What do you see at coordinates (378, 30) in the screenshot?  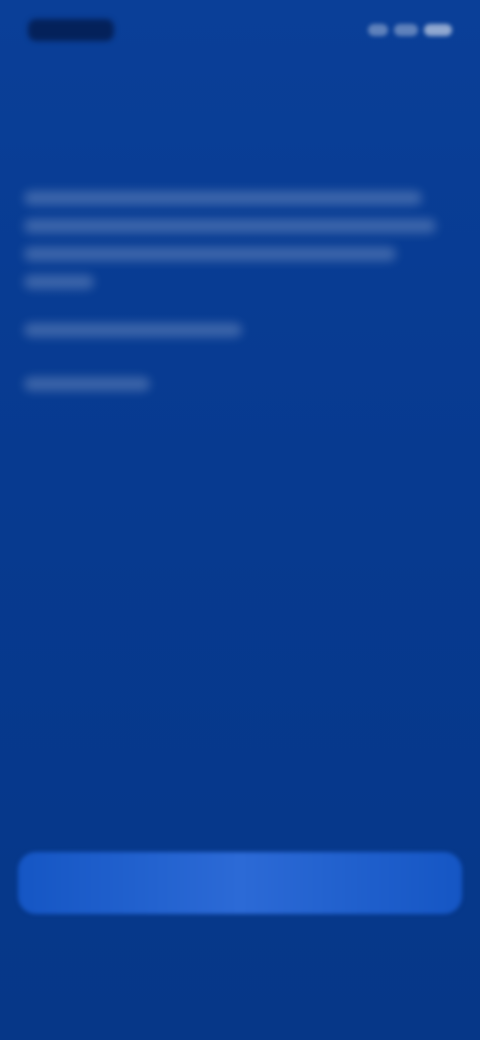 I see `signal-icon` at bounding box center [378, 30].